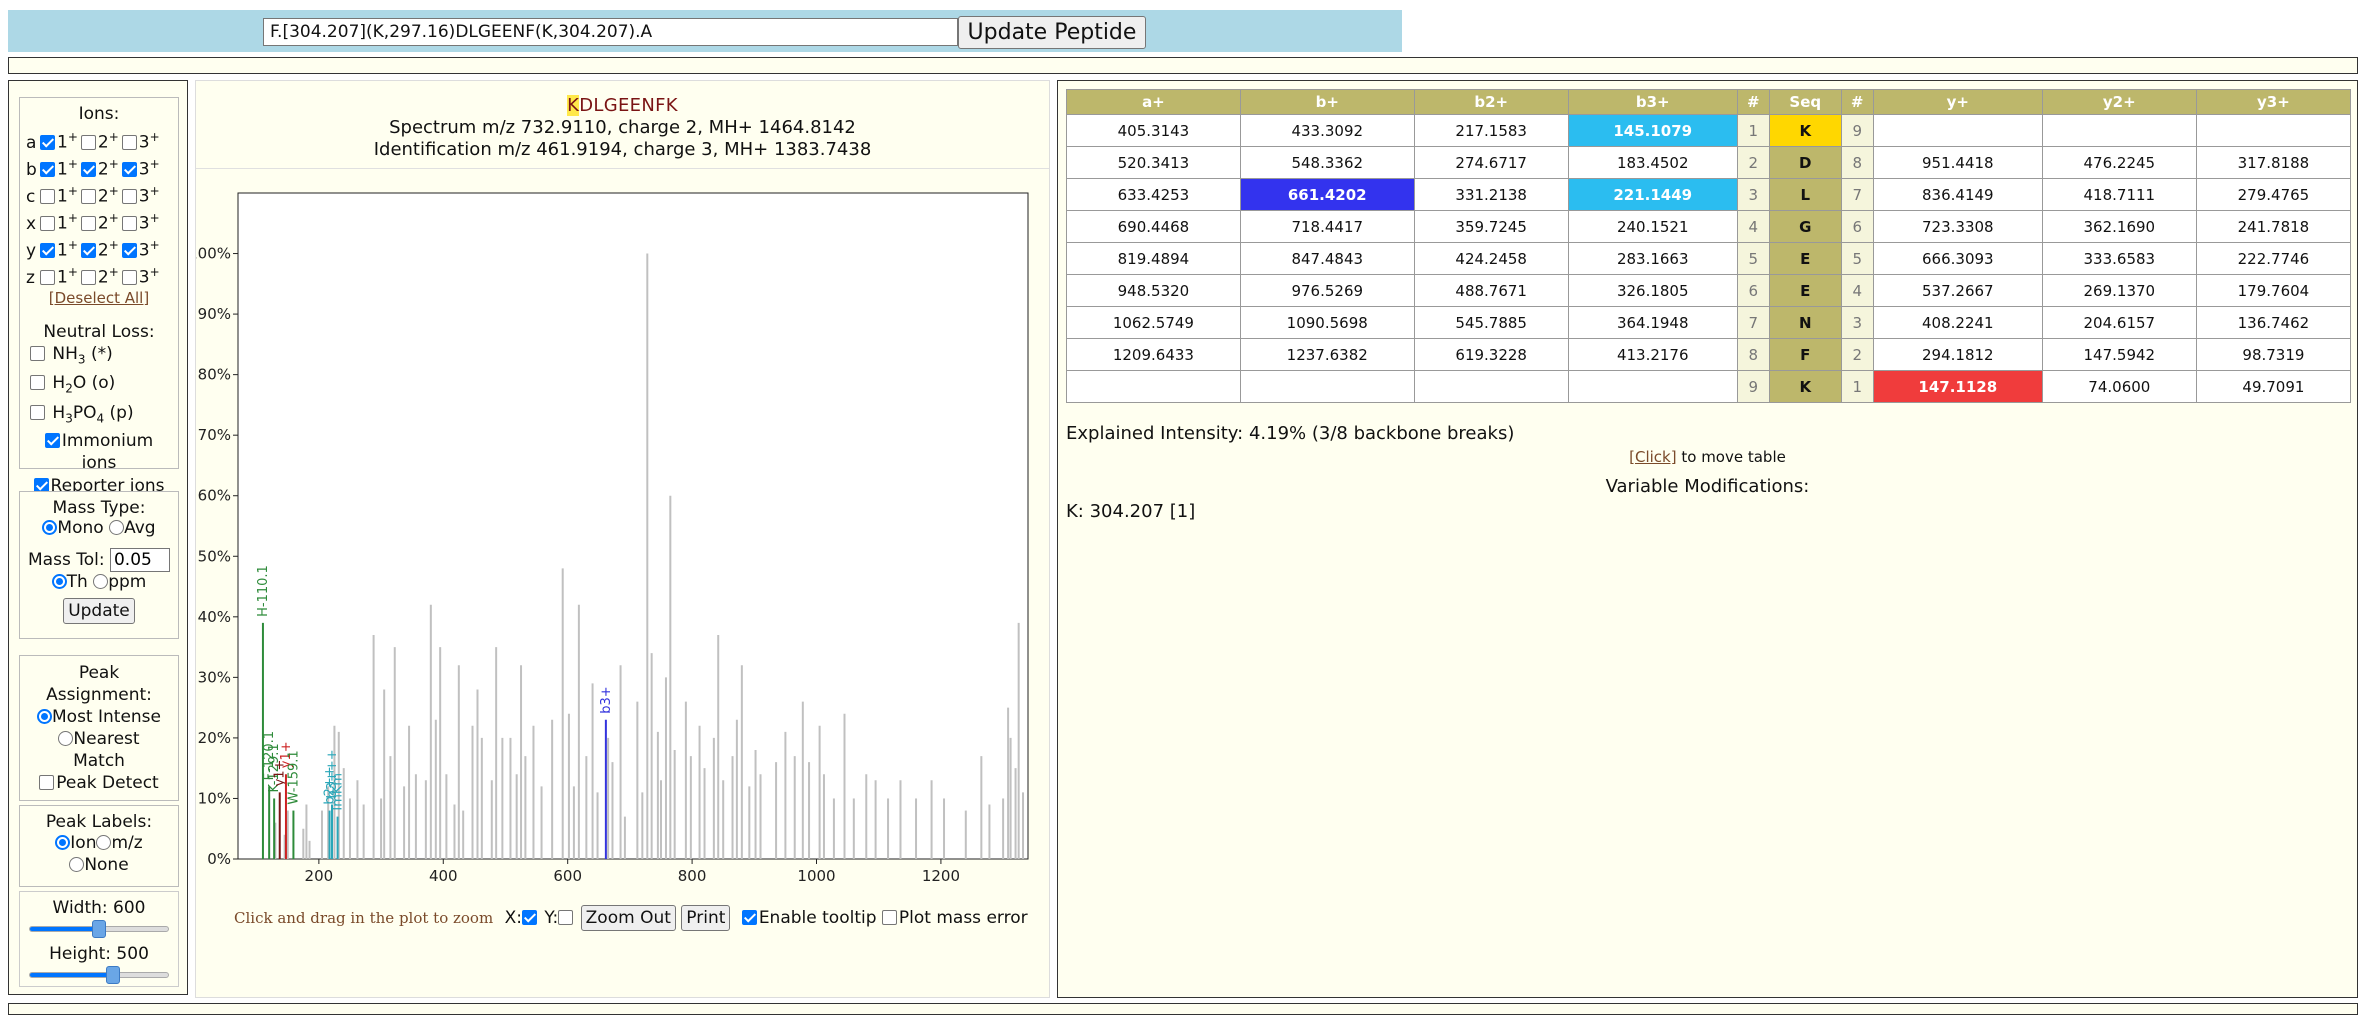 The image size is (2366, 1015). I want to click on ion-z-charge-1-checkbox, so click(47, 277).